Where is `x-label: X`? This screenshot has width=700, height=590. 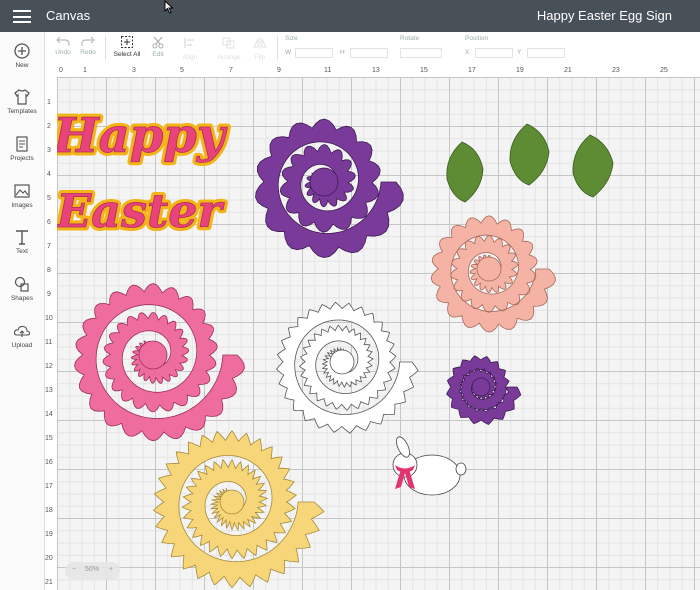 x-label: X is located at coordinates (467, 52).